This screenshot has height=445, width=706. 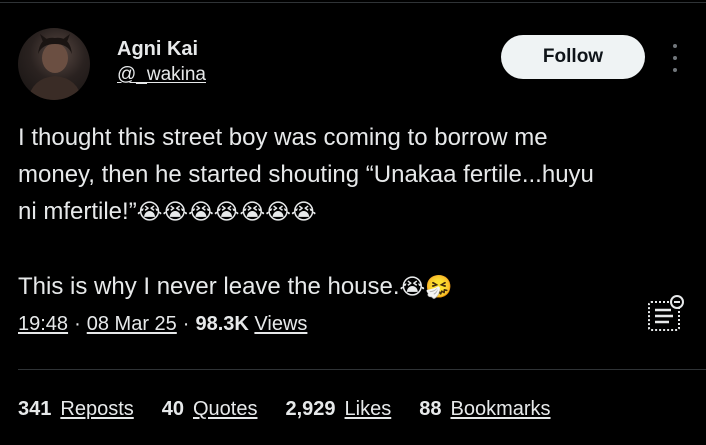 I want to click on bookmarks-count: 88, so click(x=430, y=409).